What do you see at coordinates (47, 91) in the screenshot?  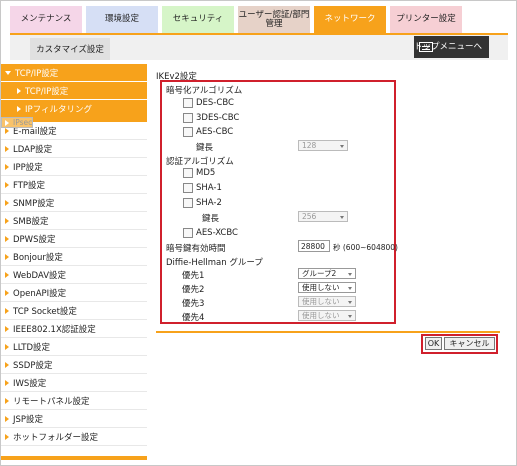 I see `sidebar-sub-label: TCP/IP設定` at bounding box center [47, 91].